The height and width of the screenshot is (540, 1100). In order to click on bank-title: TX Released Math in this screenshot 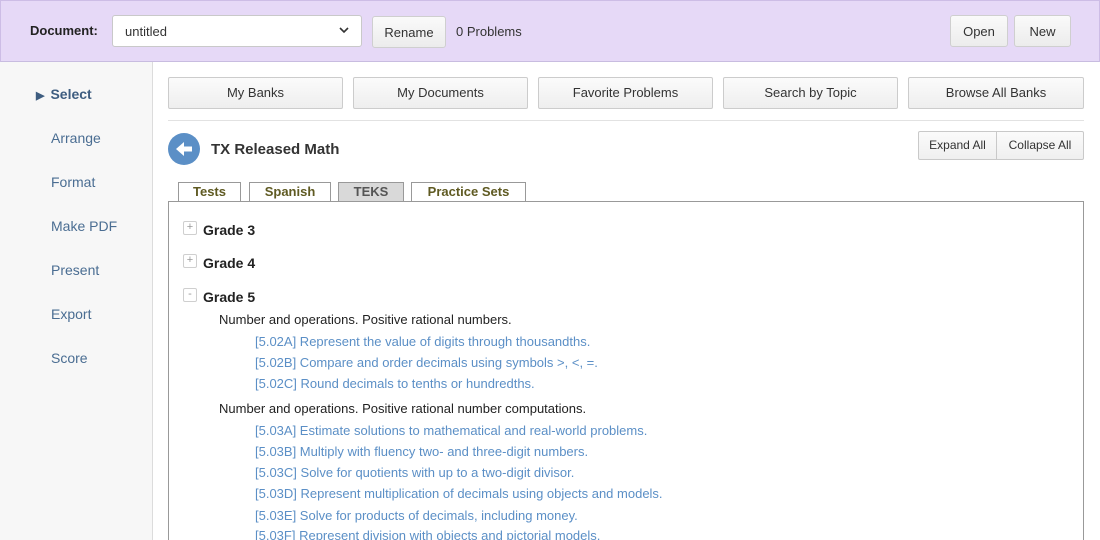, I will do `click(275, 149)`.